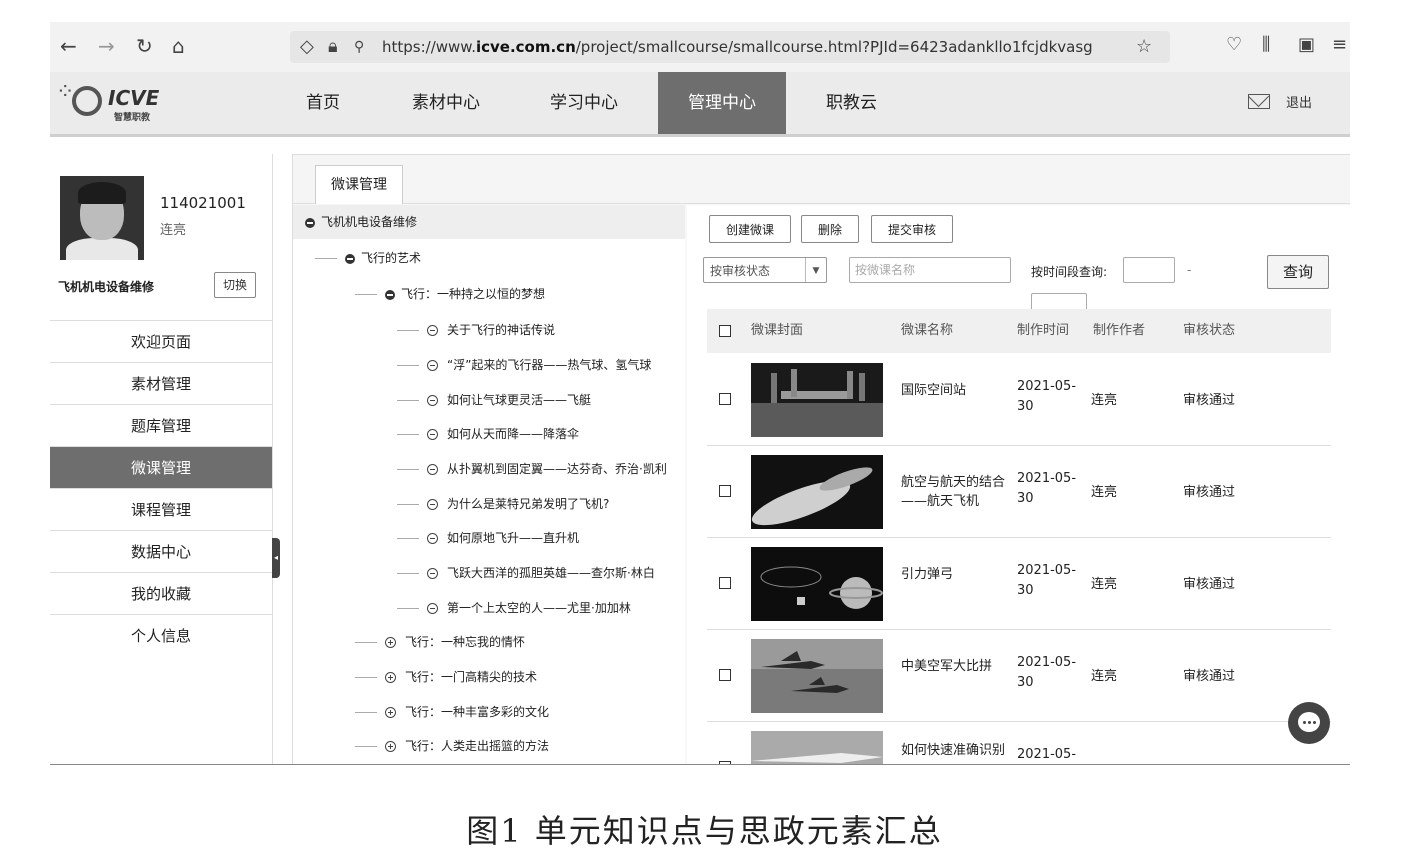 This screenshot has width=1409, height=866. I want to click on tree-leaf: 如何让气球更灵活——飞艇, so click(494, 399).